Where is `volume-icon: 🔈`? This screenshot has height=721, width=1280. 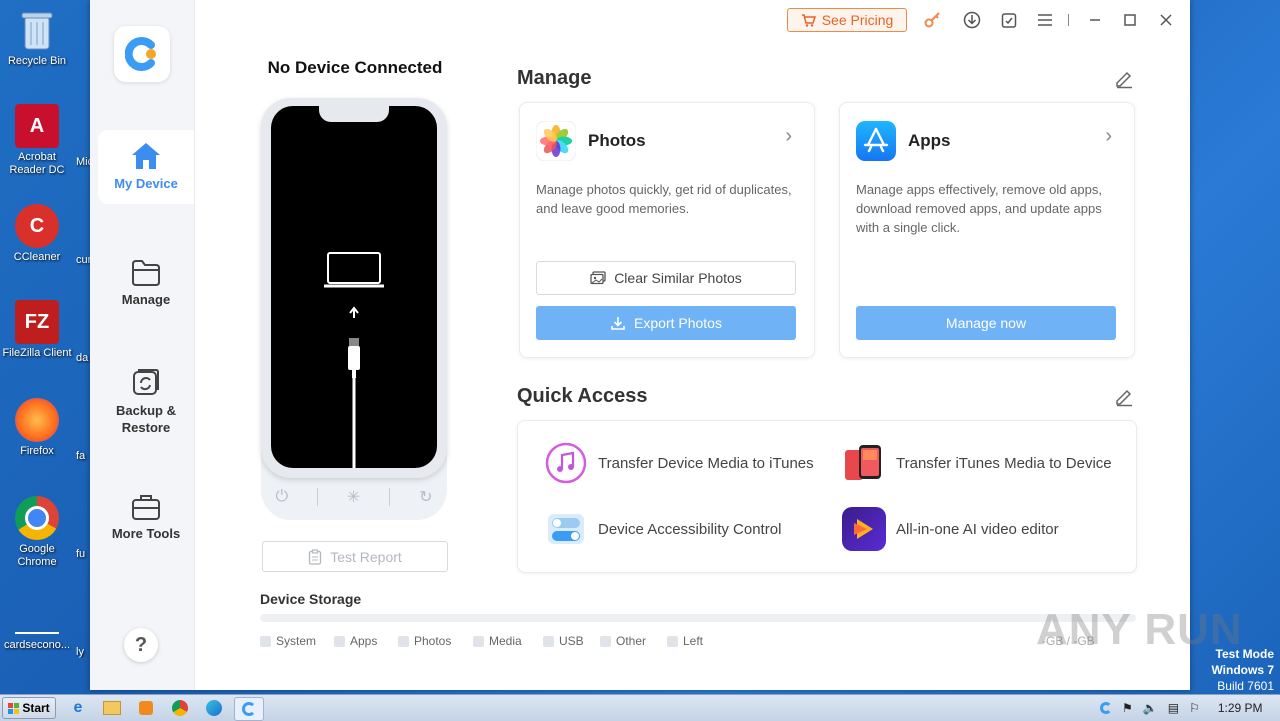 volume-icon: 🔈 is located at coordinates (1150, 708).